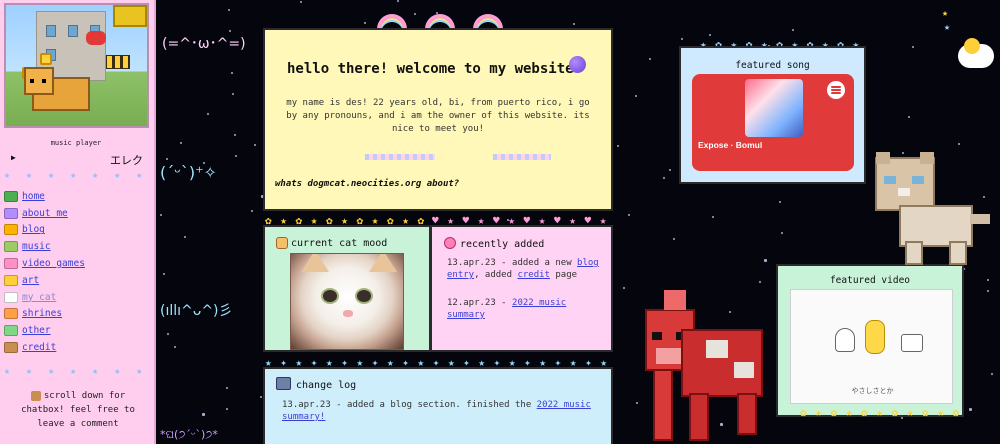 This screenshot has height=444, width=1000. I want to click on mooshroom-plush-image, so click(704, 365).